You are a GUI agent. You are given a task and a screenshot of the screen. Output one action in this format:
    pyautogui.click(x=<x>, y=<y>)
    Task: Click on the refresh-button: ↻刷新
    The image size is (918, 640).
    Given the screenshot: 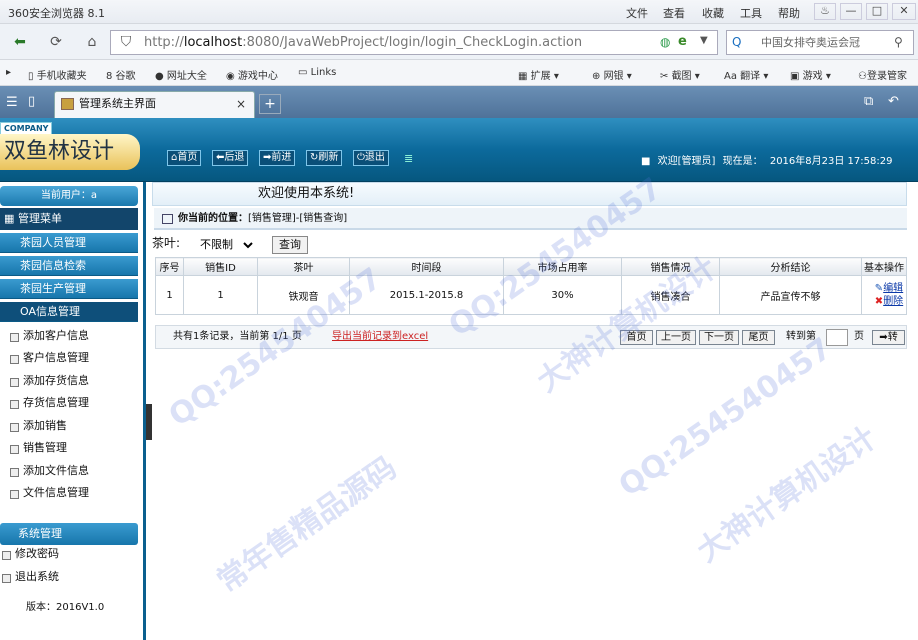 What is the action you would take?
    pyautogui.click(x=324, y=158)
    